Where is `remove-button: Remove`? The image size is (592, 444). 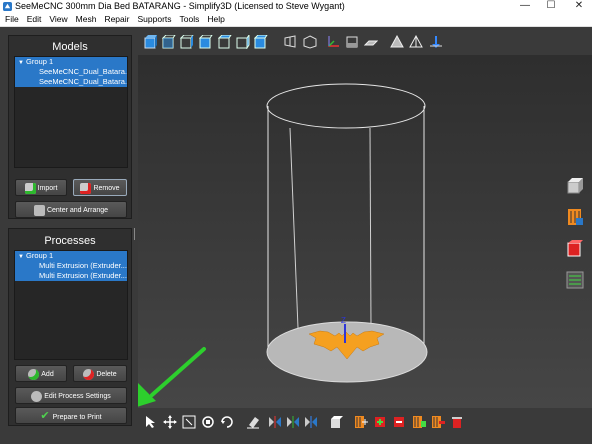
remove-button: Remove is located at coordinates (100, 187).